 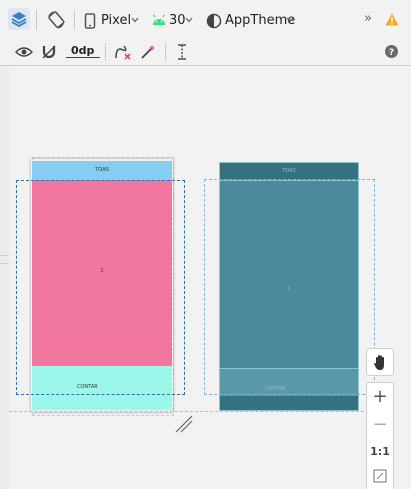 I want to click on default-margin-value: 0dp, so click(x=83, y=50).